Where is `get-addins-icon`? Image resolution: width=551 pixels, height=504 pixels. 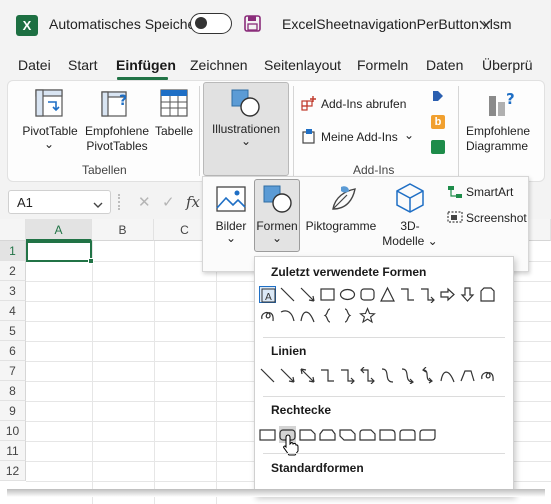 get-addins-icon is located at coordinates (309, 105).